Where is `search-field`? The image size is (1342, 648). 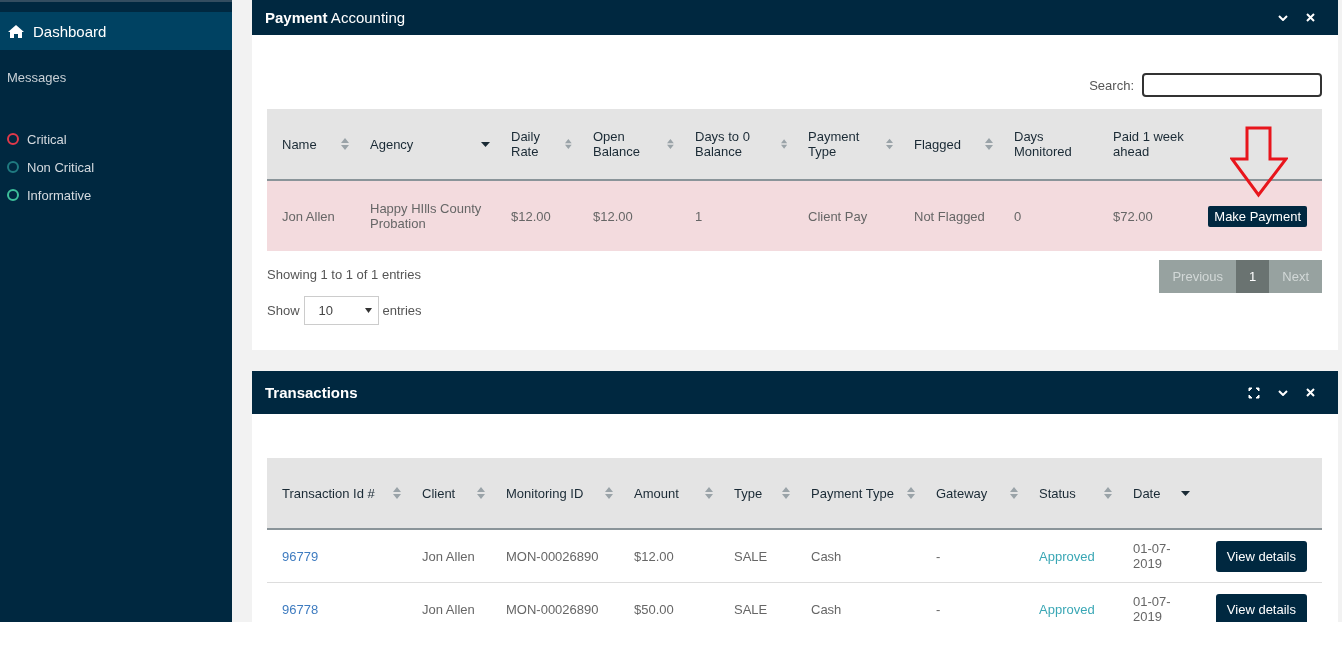 search-field is located at coordinates (1232, 85).